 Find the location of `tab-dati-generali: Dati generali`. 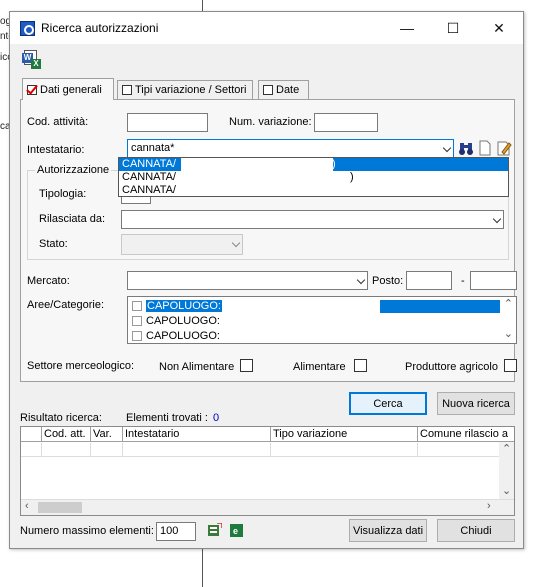

tab-dati-generali: Dati generali is located at coordinates (68, 89).